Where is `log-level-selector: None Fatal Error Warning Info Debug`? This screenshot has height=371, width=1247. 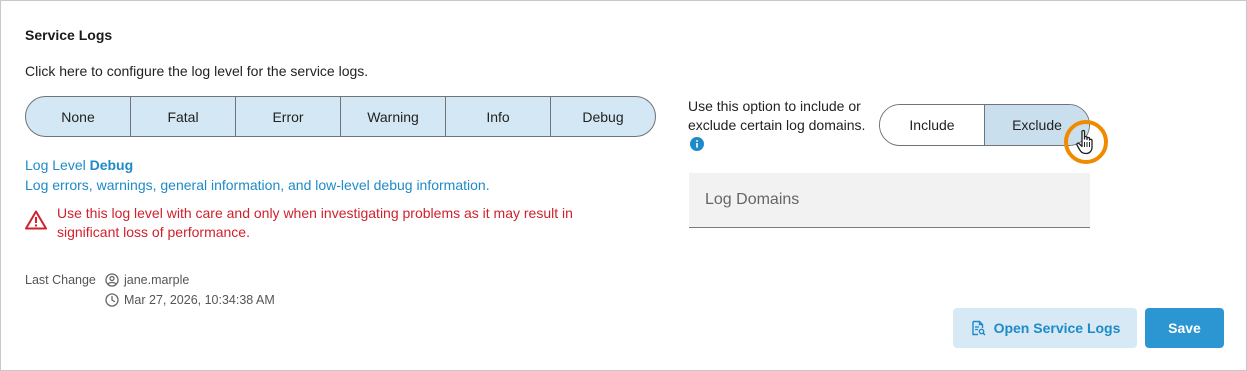
log-level-selector: None Fatal Error Warning Info Debug is located at coordinates (340, 116).